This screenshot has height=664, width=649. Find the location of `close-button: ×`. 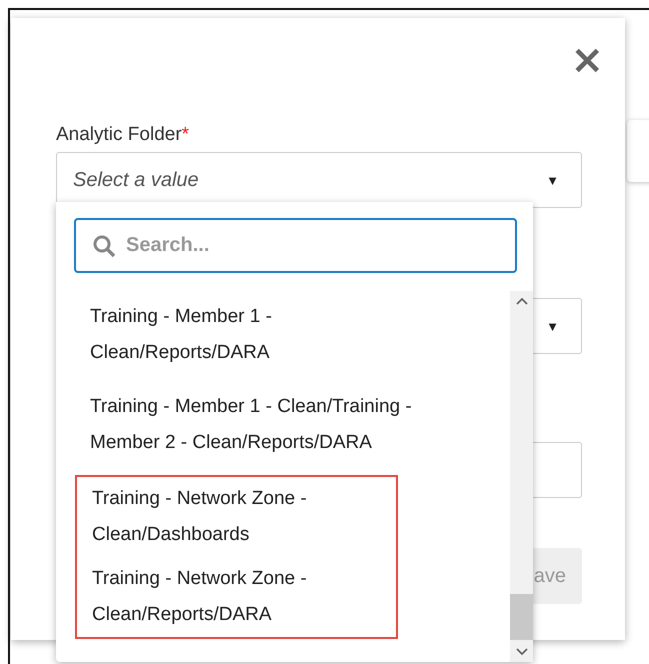

close-button: × is located at coordinates (587, 60).